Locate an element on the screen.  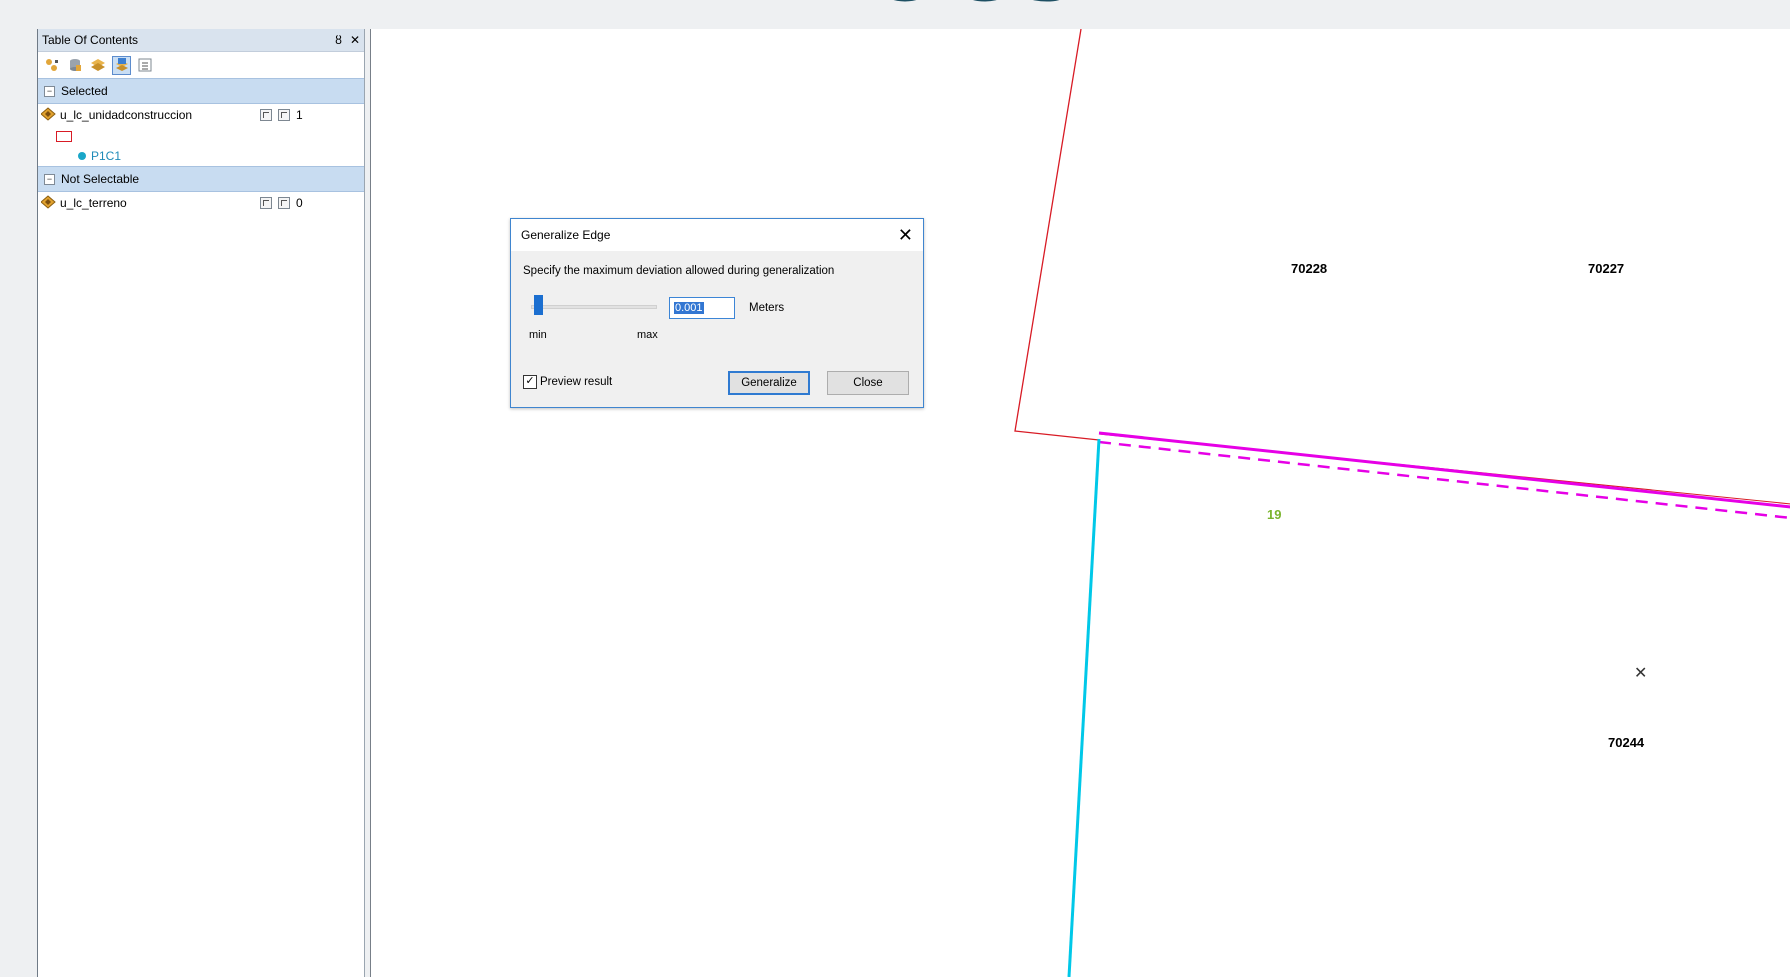
selected-edge-preview is located at coordinates (1444, 480).